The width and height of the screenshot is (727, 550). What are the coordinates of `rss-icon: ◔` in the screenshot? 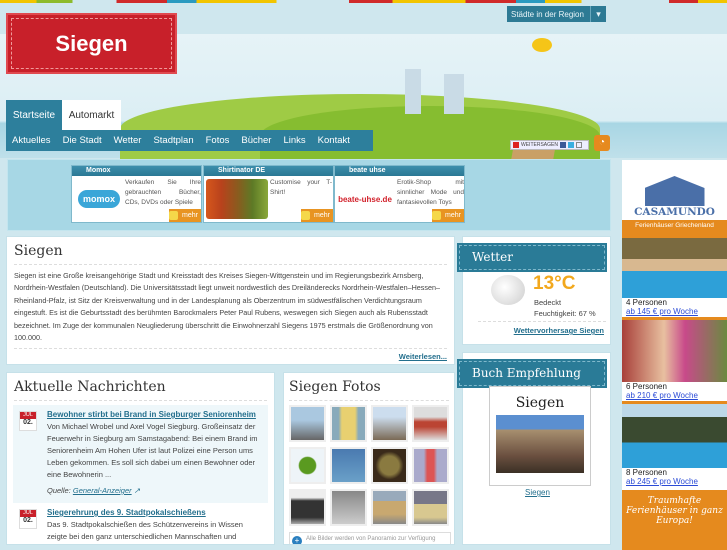 It's located at (602, 143).